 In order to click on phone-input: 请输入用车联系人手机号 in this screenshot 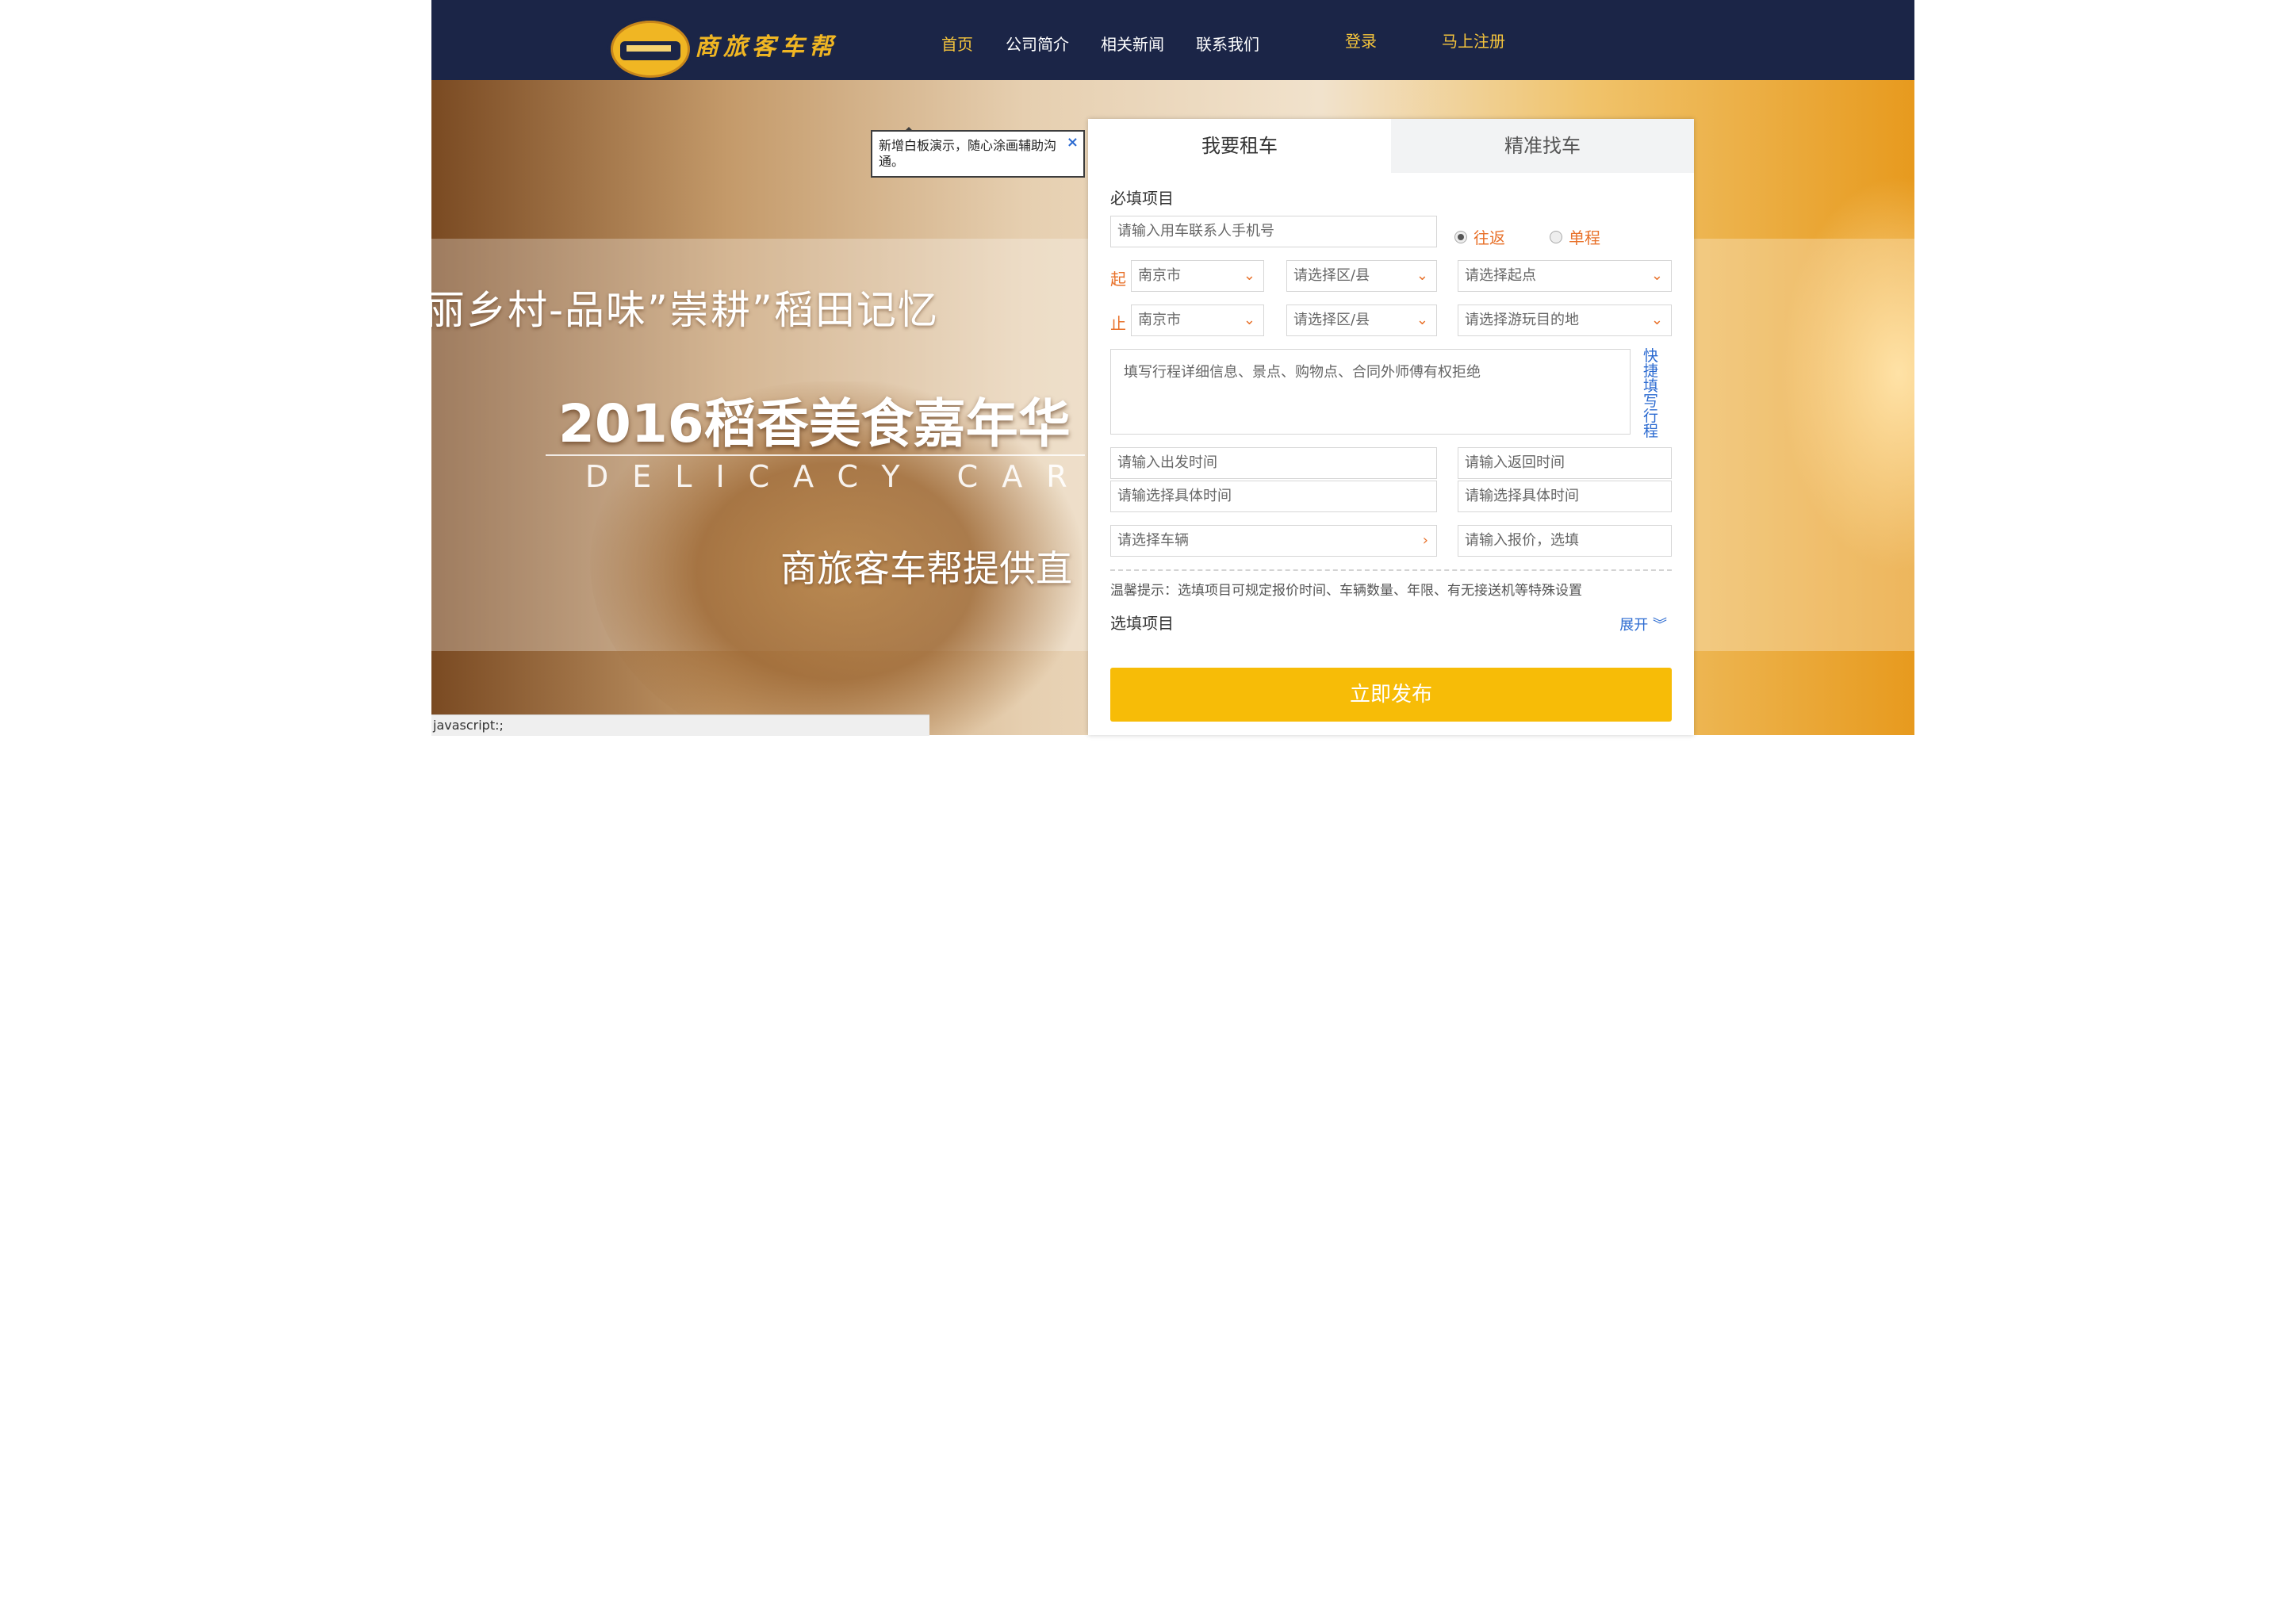, I will do `click(1273, 232)`.